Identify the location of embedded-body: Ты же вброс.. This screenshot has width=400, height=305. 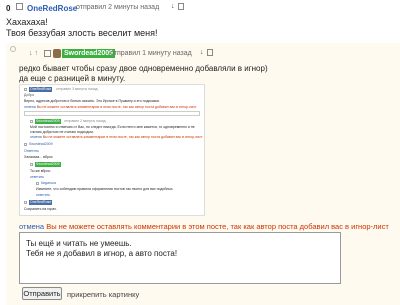
(41, 171).